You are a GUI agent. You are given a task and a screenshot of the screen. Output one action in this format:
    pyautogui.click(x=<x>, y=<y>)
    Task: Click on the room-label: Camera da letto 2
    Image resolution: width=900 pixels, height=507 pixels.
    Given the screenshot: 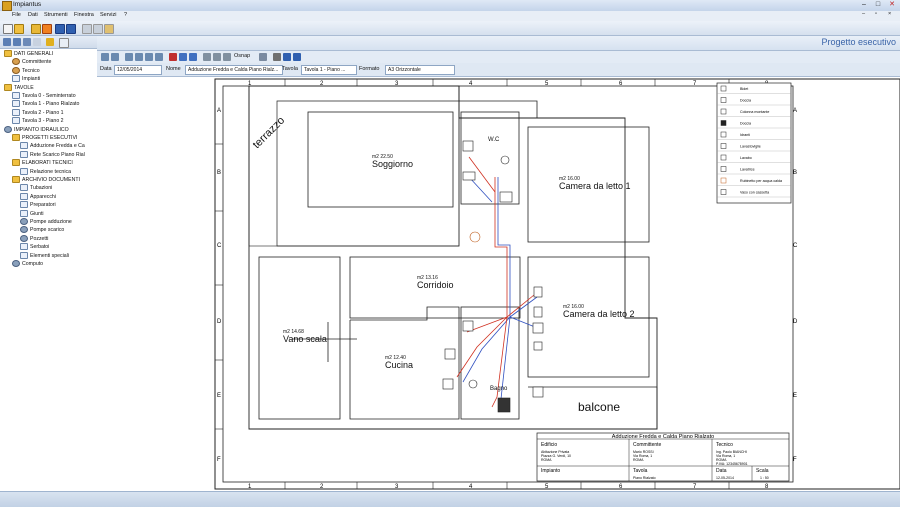 What is the action you would take?
    pyautogui.click(x=599, y=314)
    